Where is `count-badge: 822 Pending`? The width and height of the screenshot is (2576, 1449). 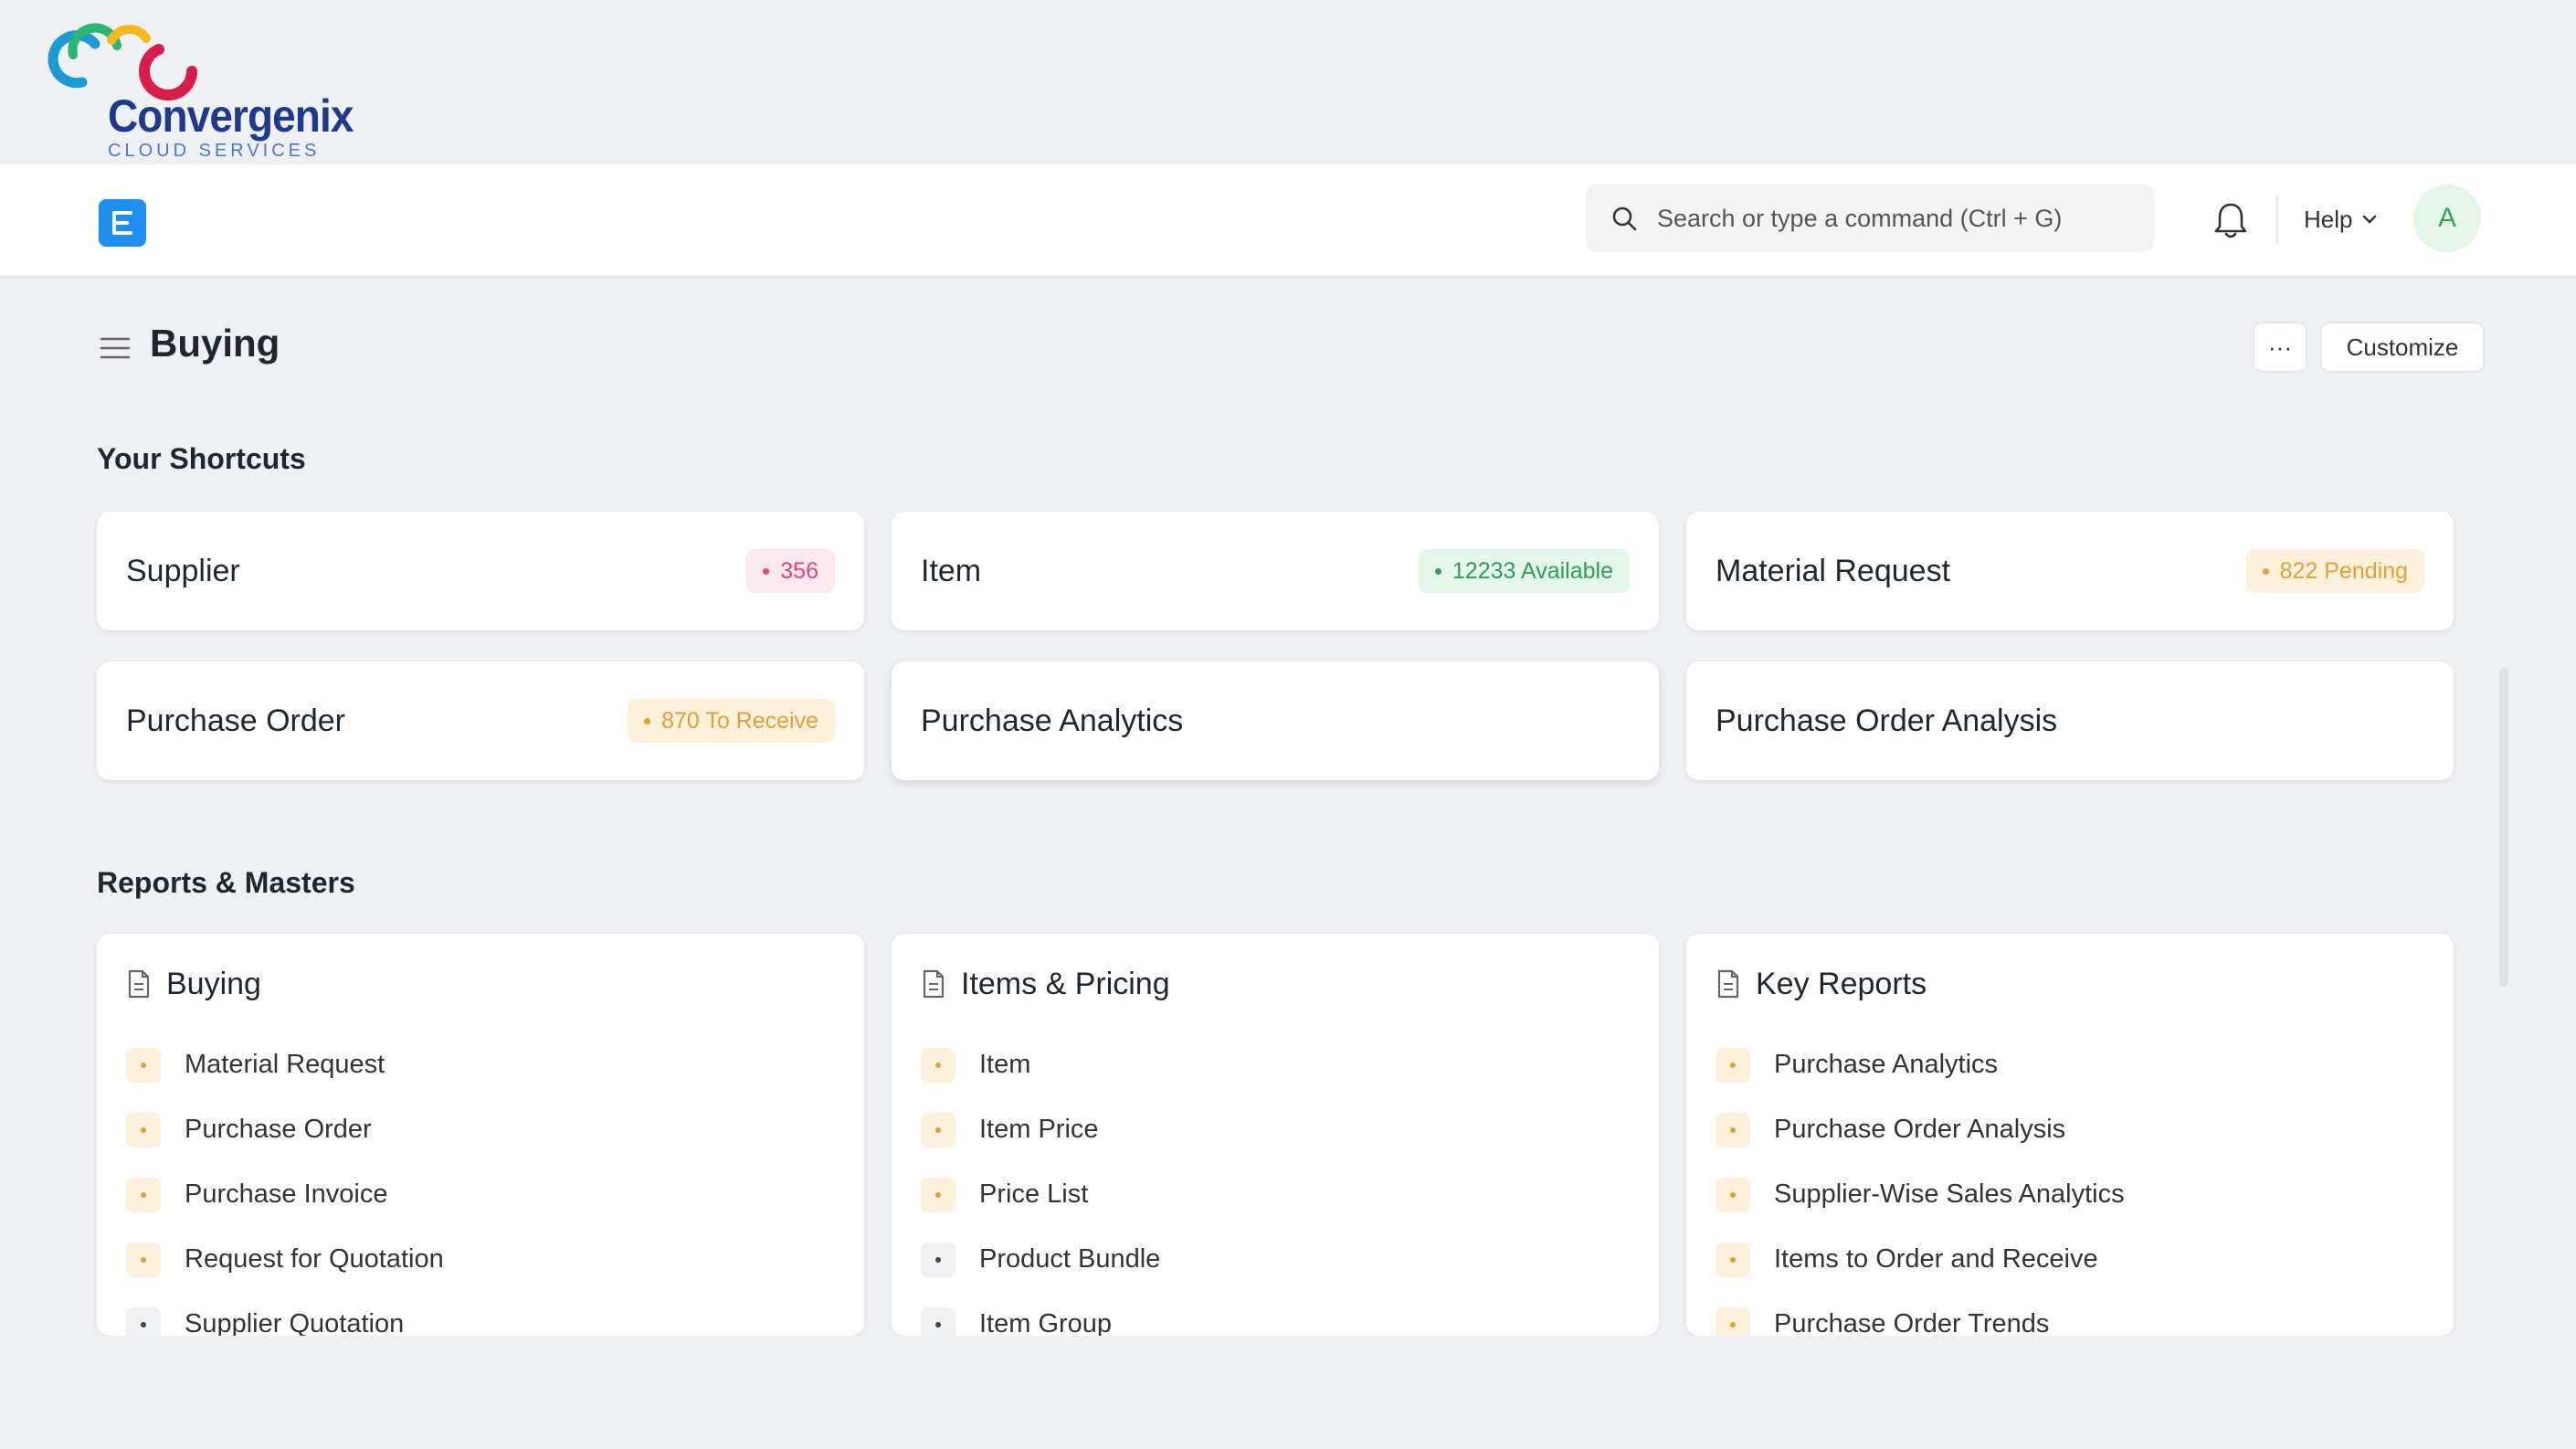 count-badge: 822 Pending is located at coordinates (2334, 571).